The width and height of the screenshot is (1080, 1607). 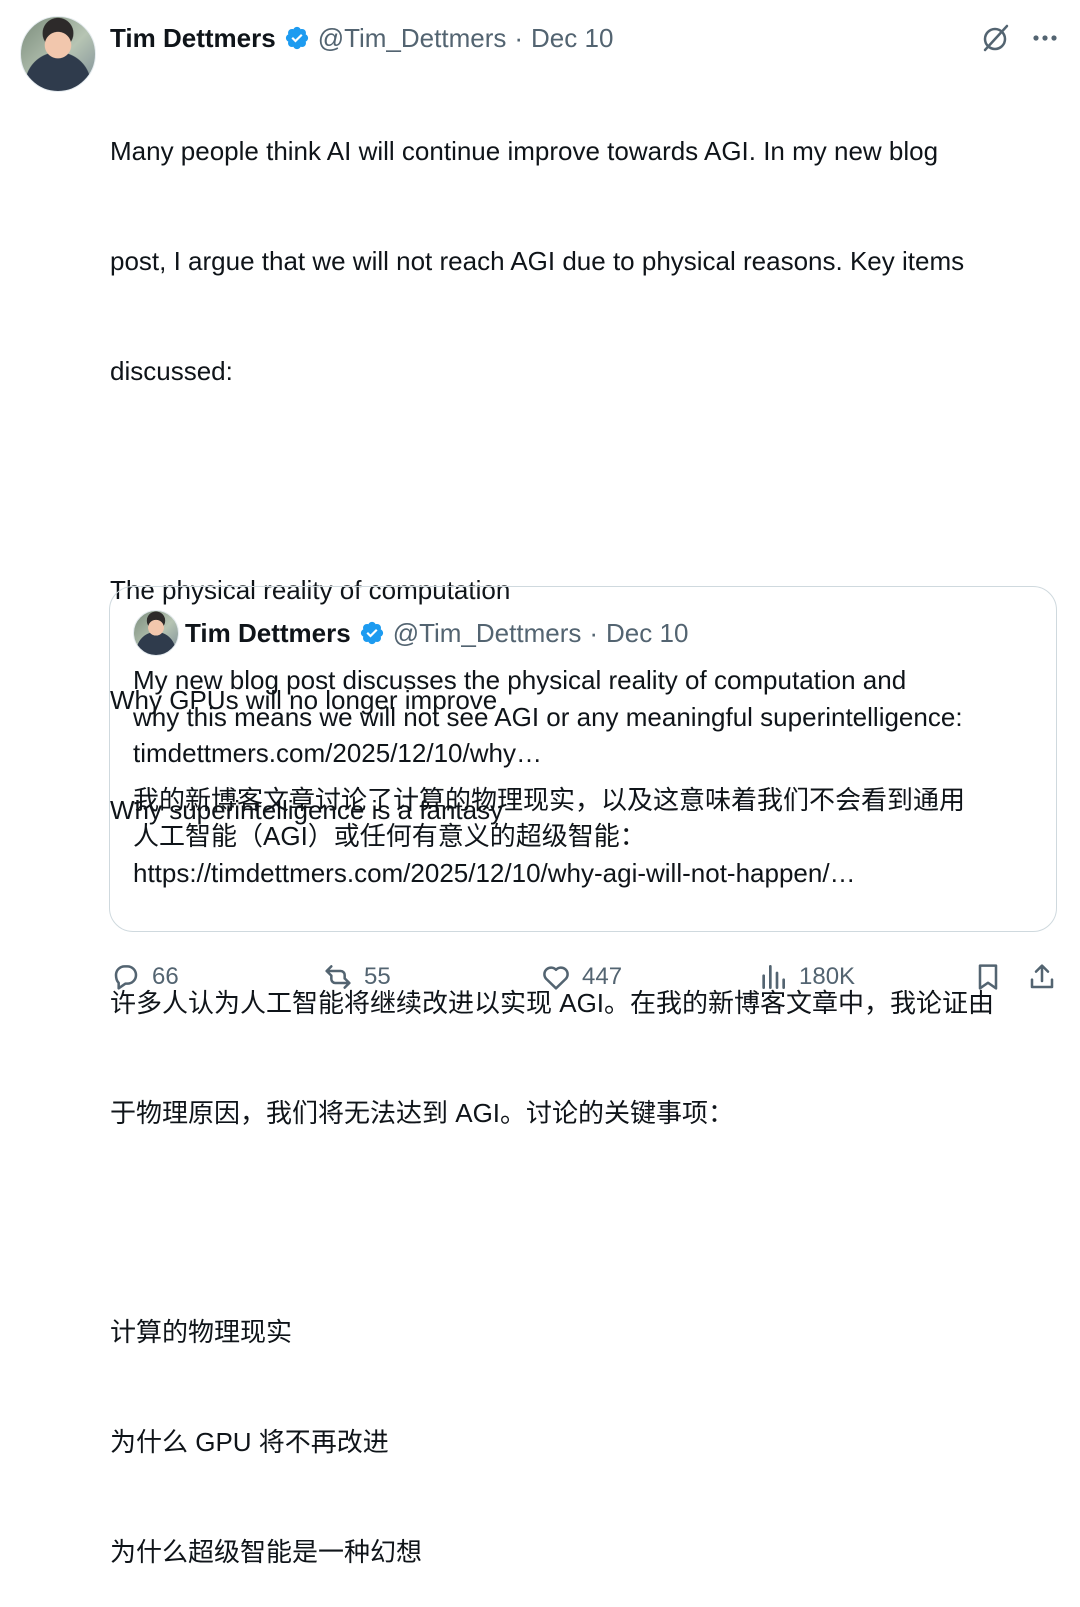 What do you see at coordinates (377, 976) in the screenshot?
I see `repost-count: 55` at bounding box center [377, 976].